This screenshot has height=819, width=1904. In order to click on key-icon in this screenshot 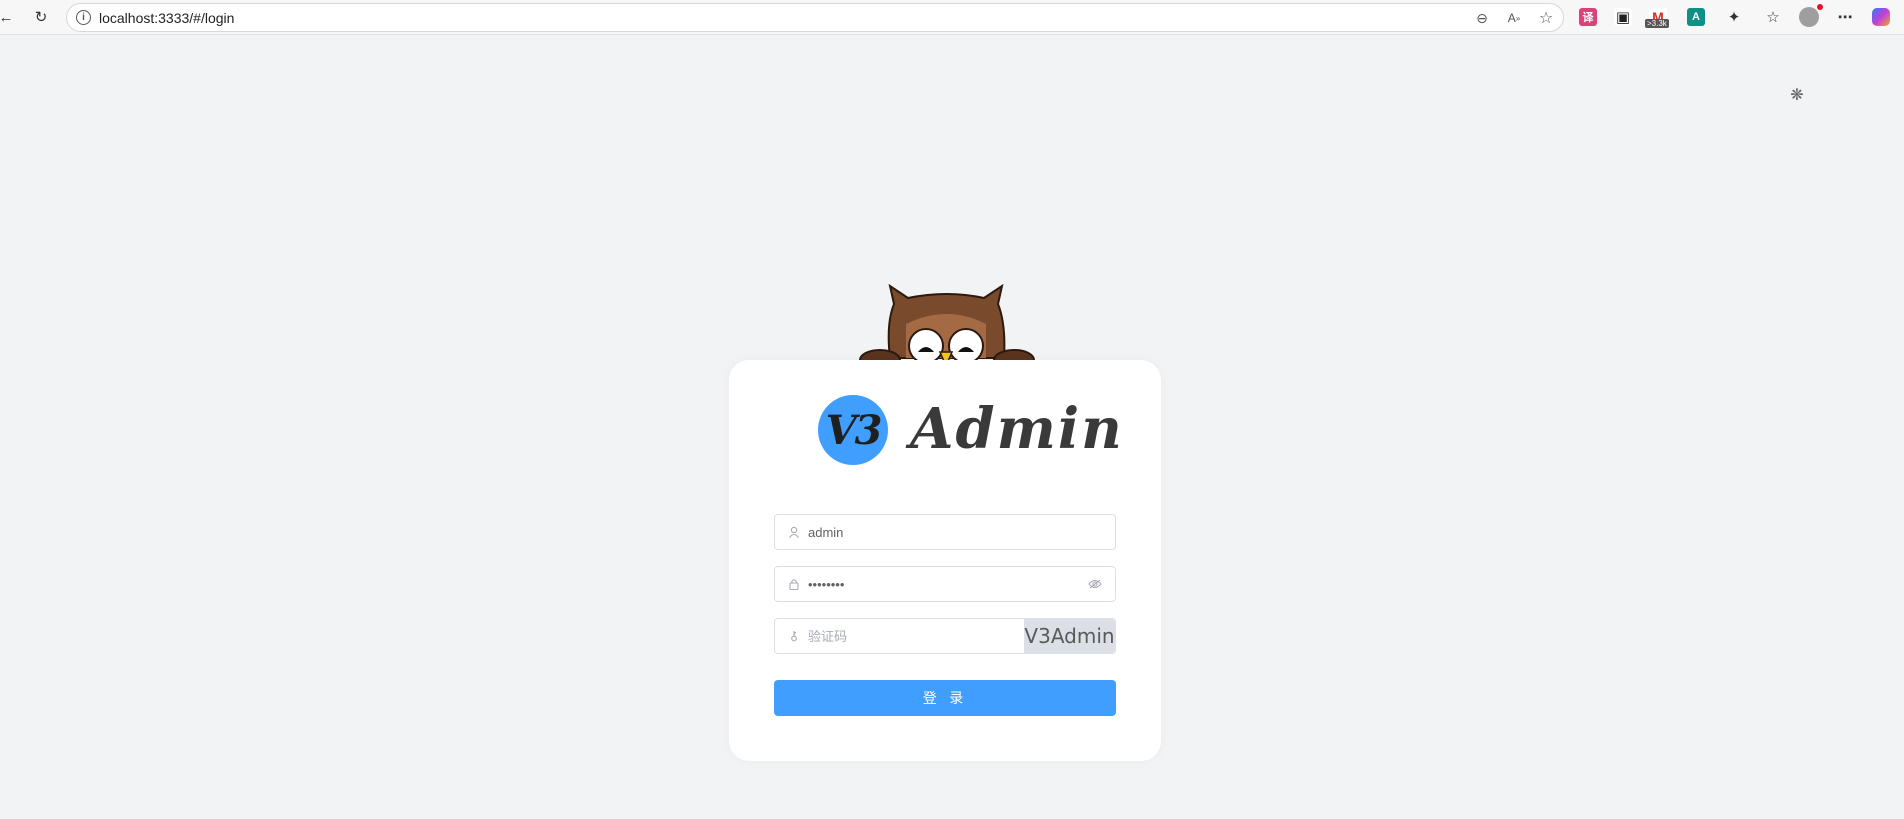, I will do `click(794, 636)`.